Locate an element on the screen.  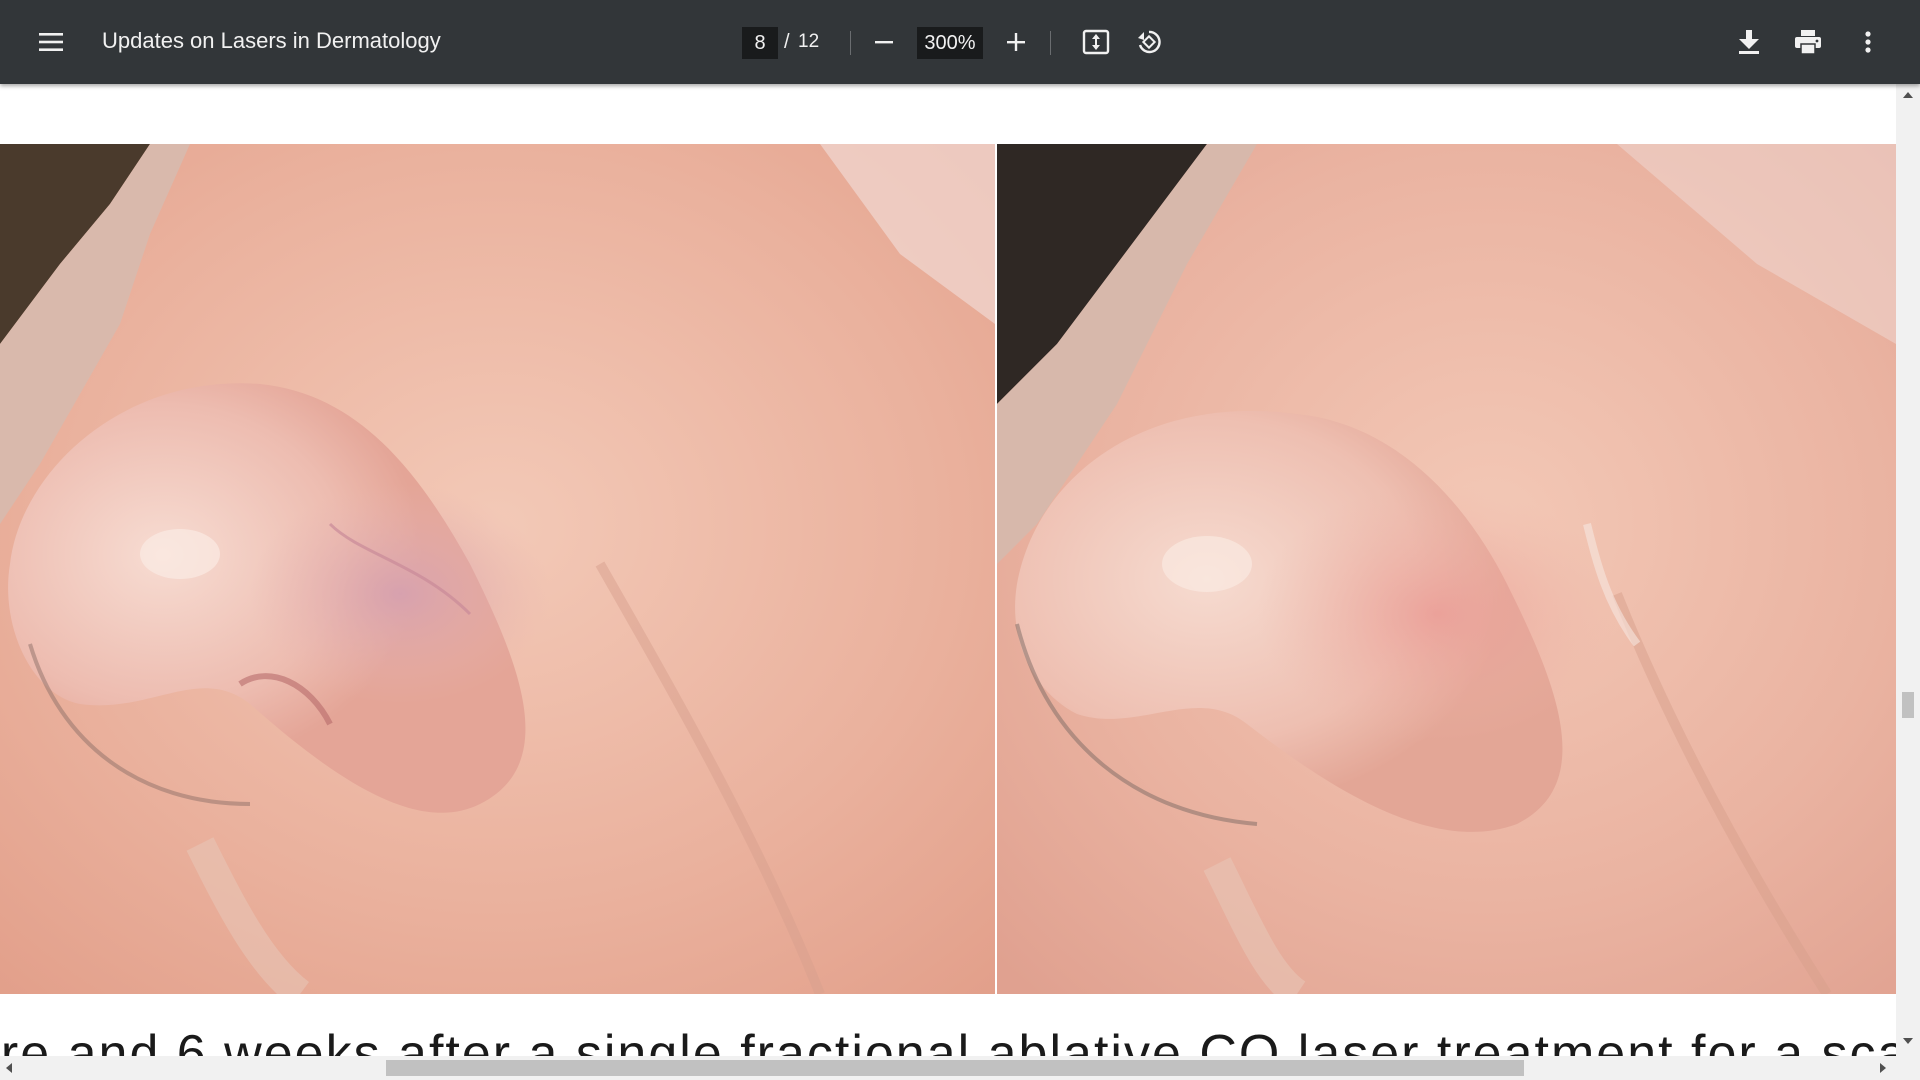
fit-to-page-icon is located at coordinates (1096, 42).